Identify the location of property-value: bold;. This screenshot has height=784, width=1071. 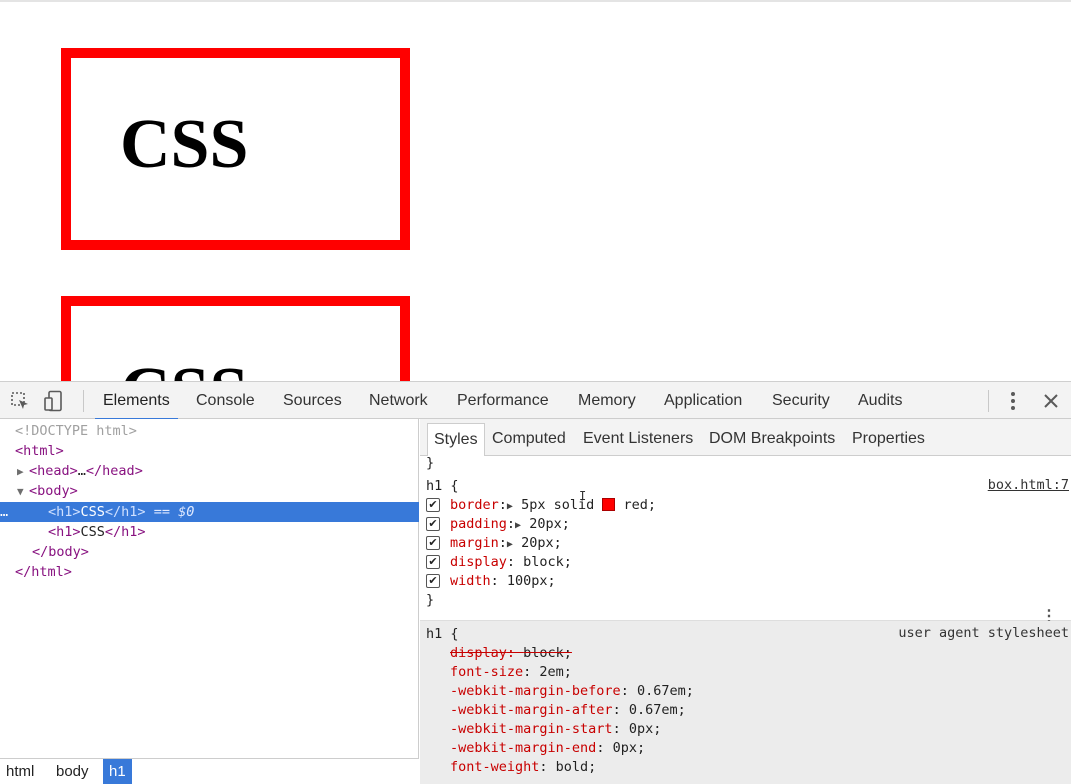
(576, 767).